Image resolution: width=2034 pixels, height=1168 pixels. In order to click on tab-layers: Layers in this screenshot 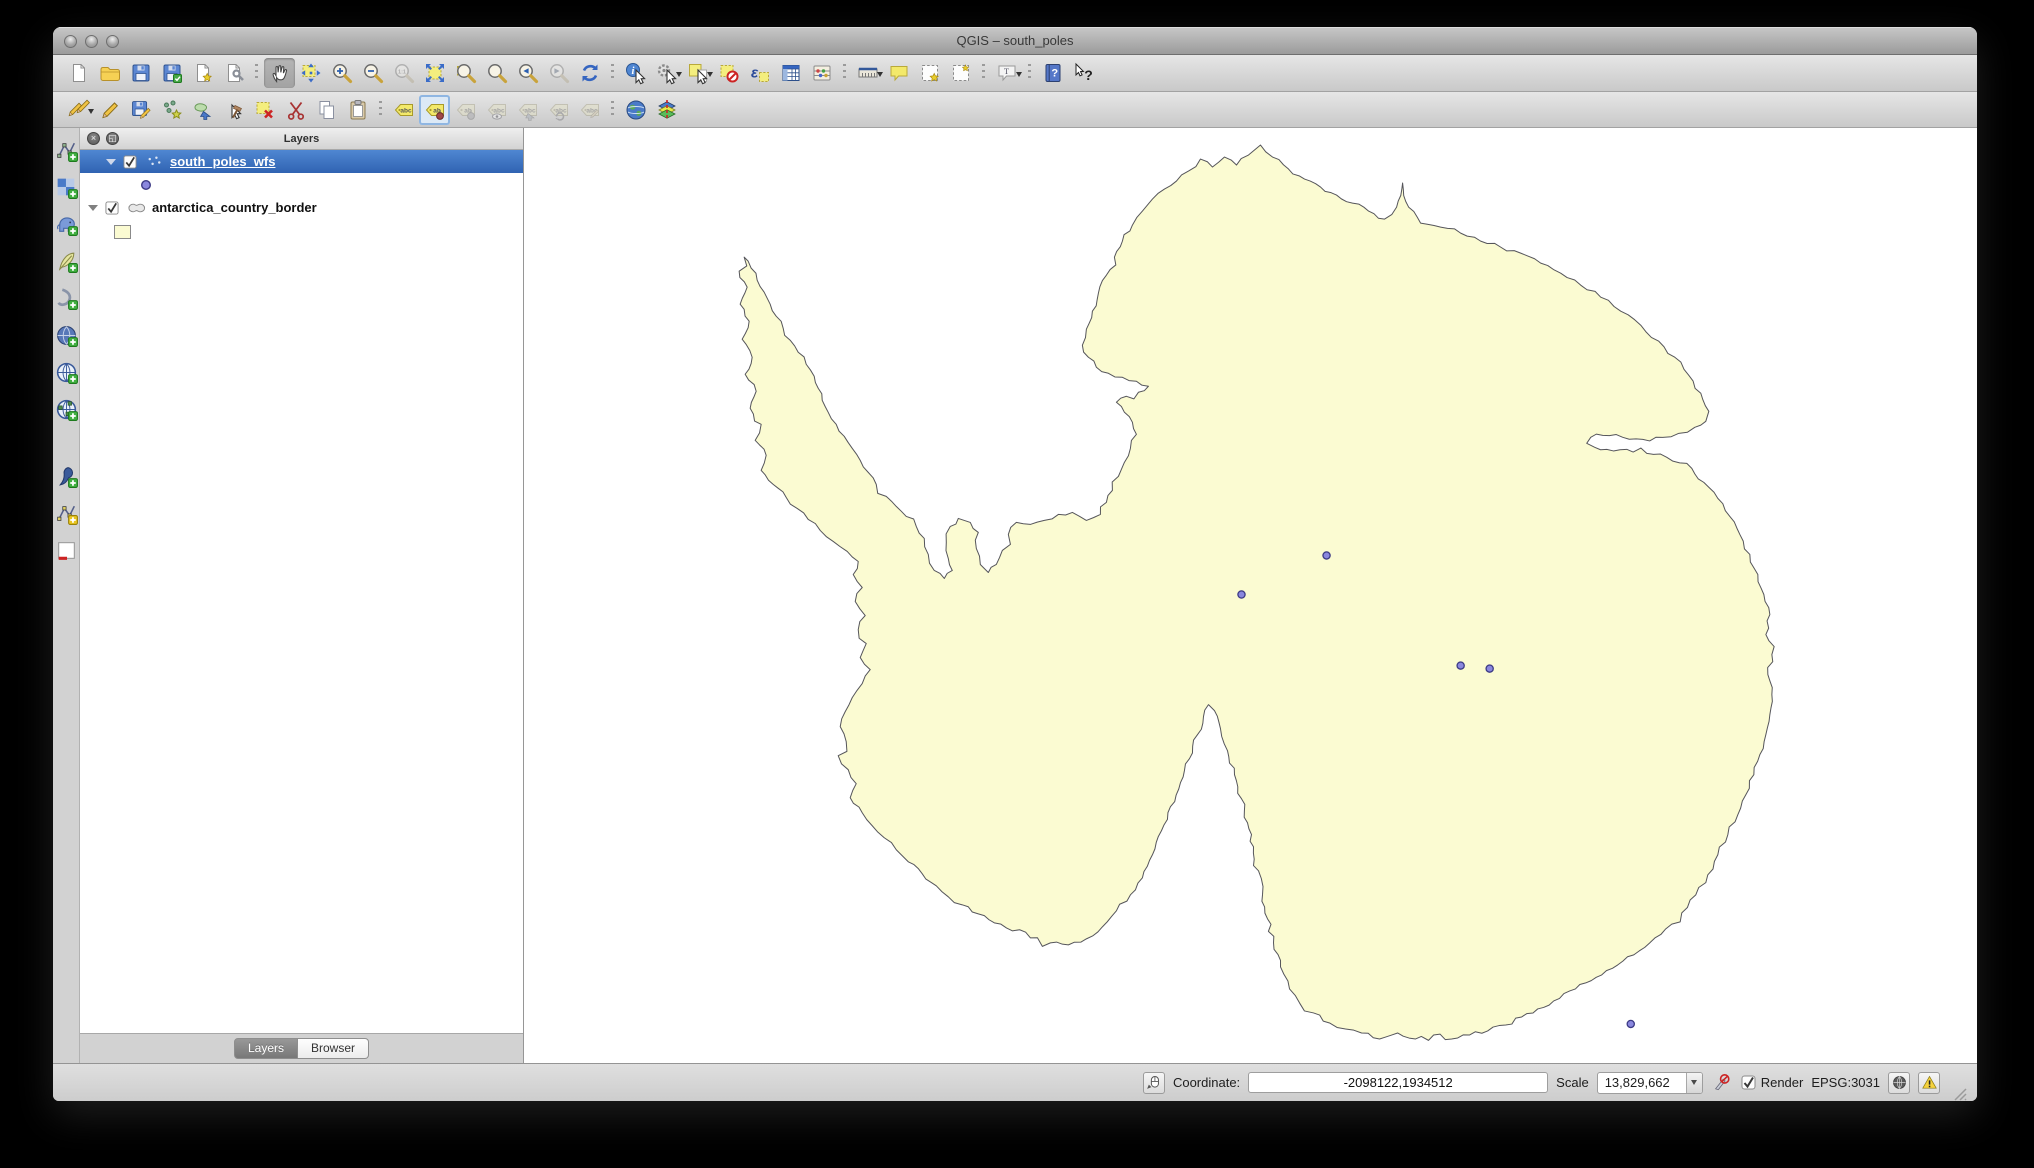, I will do `click(265, 1048)`.